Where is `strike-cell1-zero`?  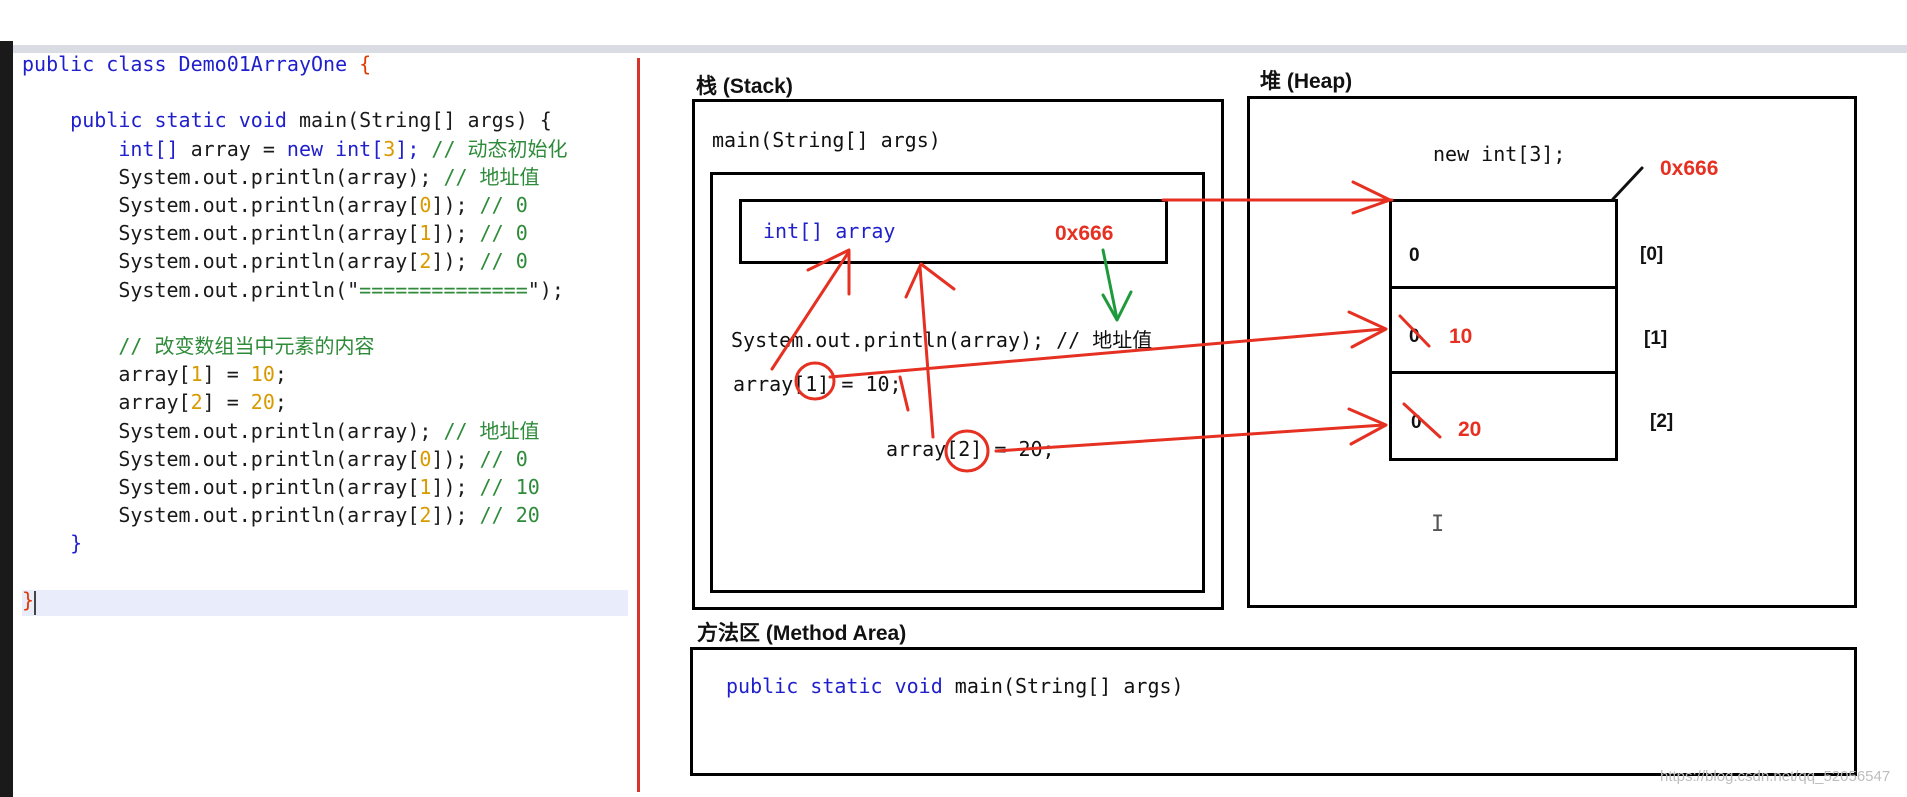 strike-cell1-zero is located at coordinates (1414, 331).